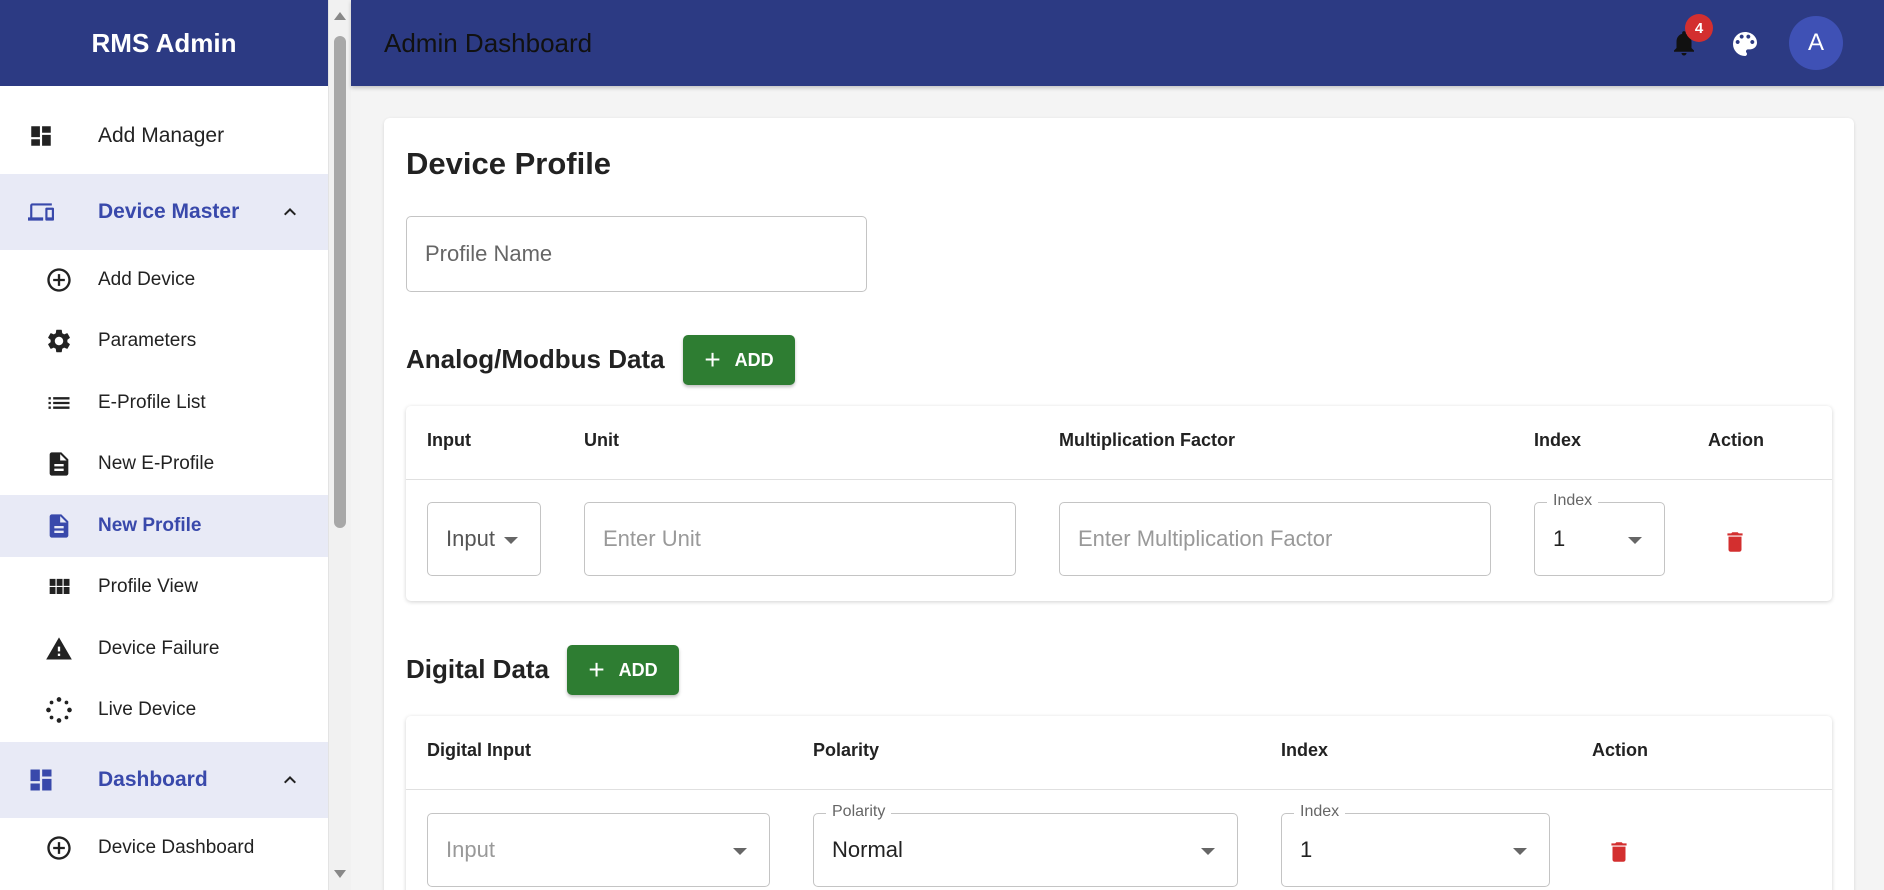 This screenshot has width=1884, height=890. What do you see at coordinates (449, 440) in the screenshot?
I see `column-header-input: Input` at bounding box center [449, 440].